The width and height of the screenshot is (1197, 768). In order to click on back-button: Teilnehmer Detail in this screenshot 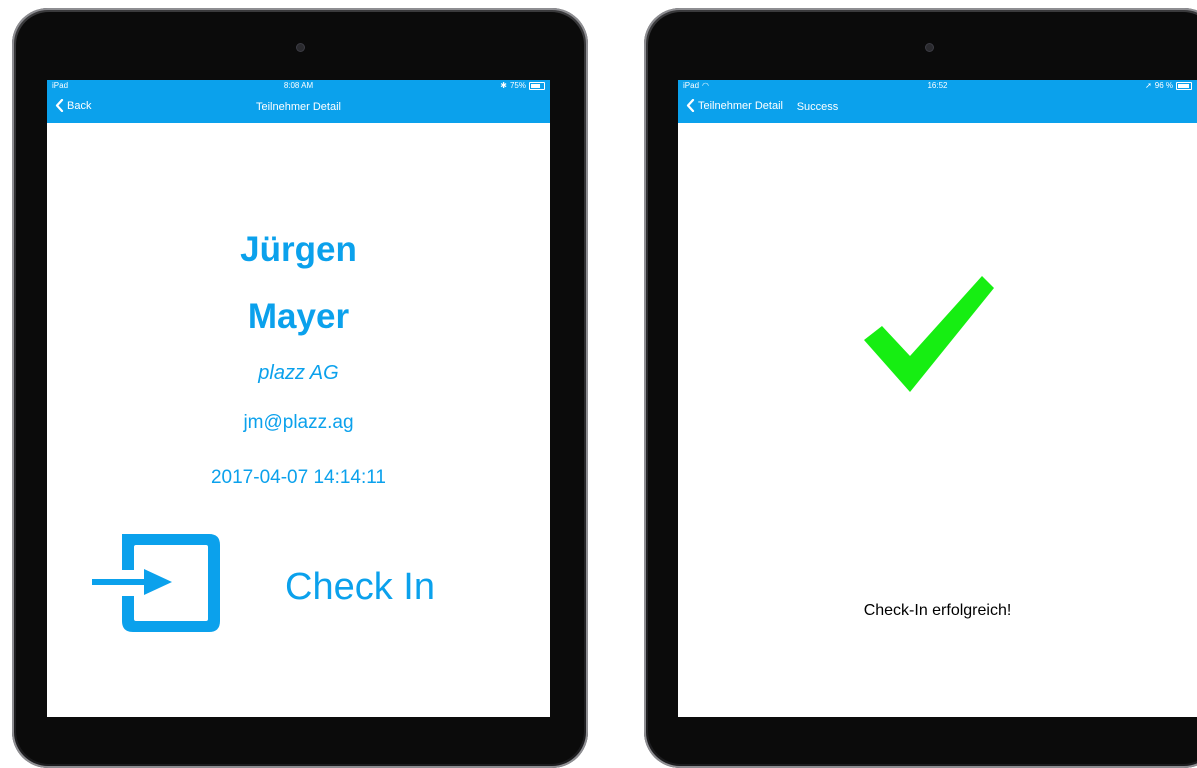, I will do `click(734, 105)`.